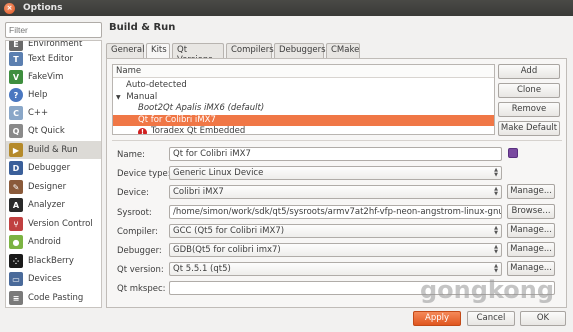 Image resolution: width=573 pixels, height=332 pixels. What do you see at coordinates (16, 242) in the screenshot?
I see `android-icon: ●` at bounding box center [16, 242].